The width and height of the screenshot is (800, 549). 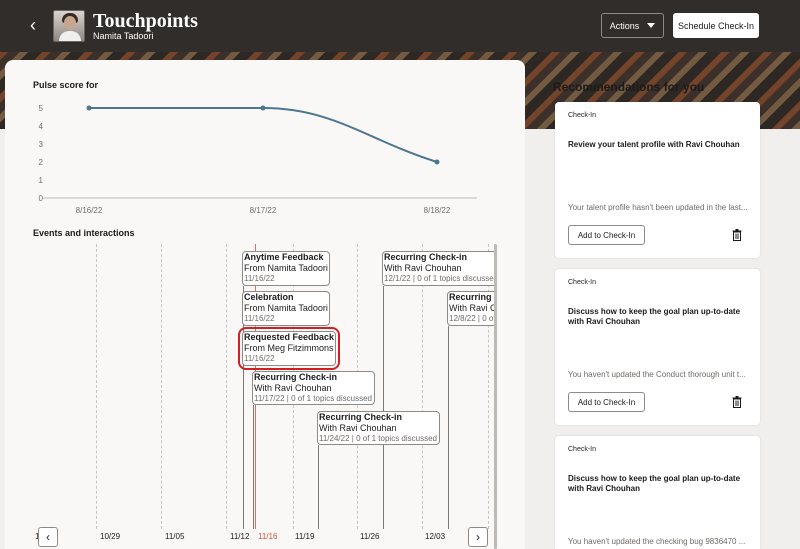 I want to click on y-tick-label: 0, so click(x=41, y=198).